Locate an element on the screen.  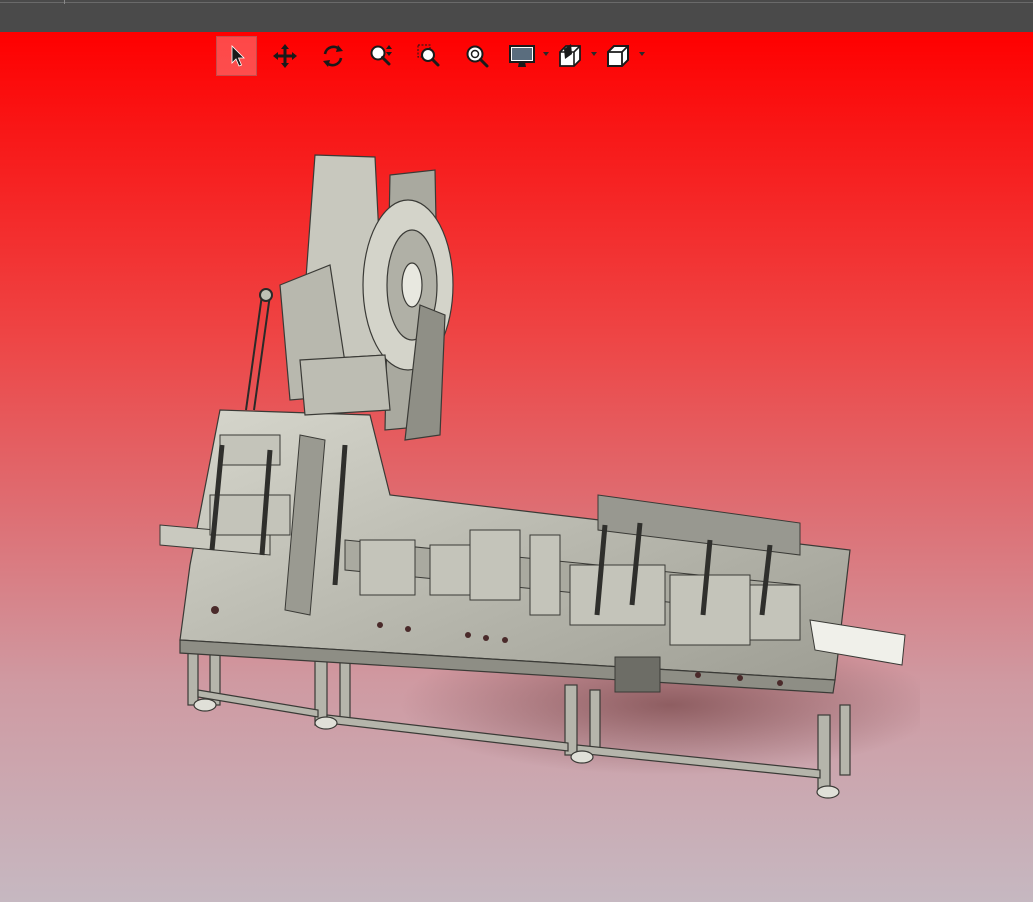
press-unit is located at coordinates (366, 297).